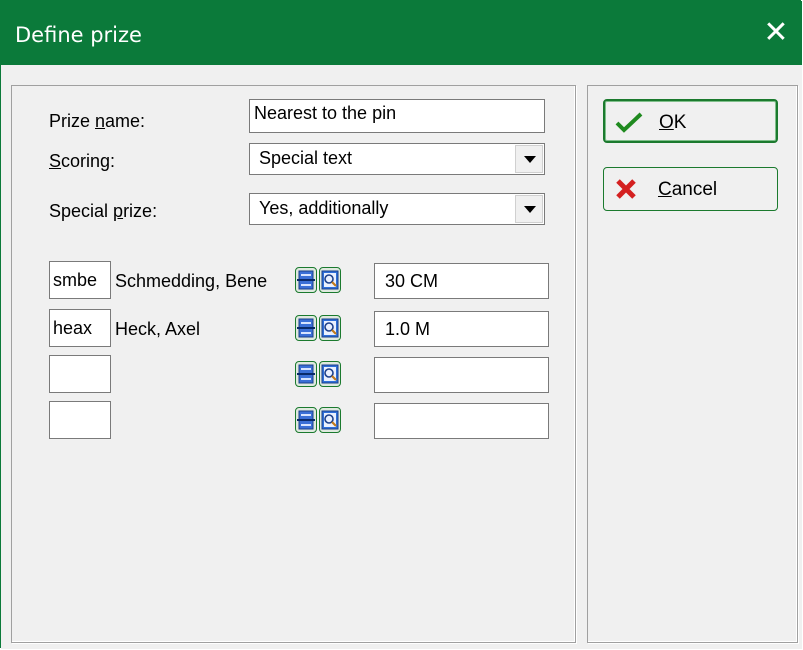 This screenshot has width=803, height=650. What do you see at coordinates (397, 209) in the screenshot?
I see `special-prize-select: Yes, additionally` at bounding box center [397, 209].